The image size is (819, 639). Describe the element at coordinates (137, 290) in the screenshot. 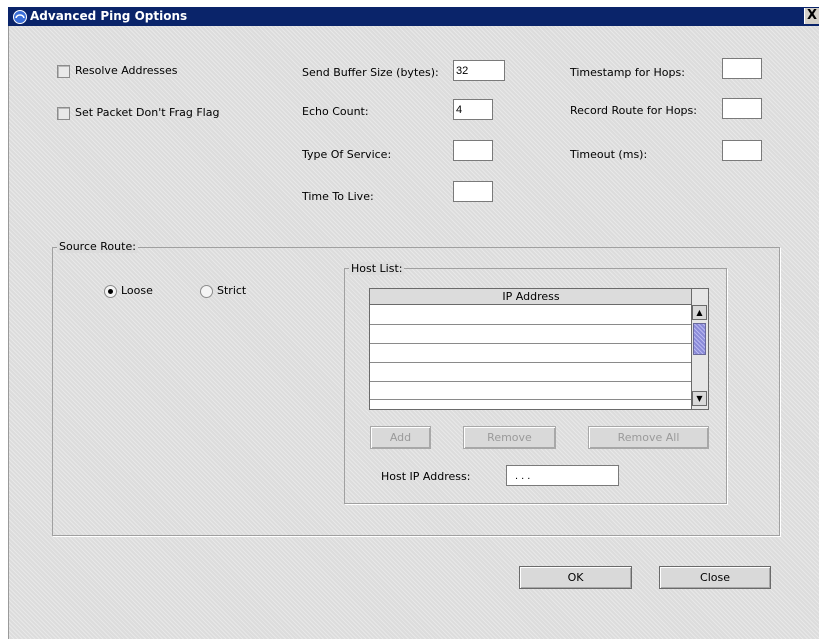

I see `loose-label: Loose` at that location.